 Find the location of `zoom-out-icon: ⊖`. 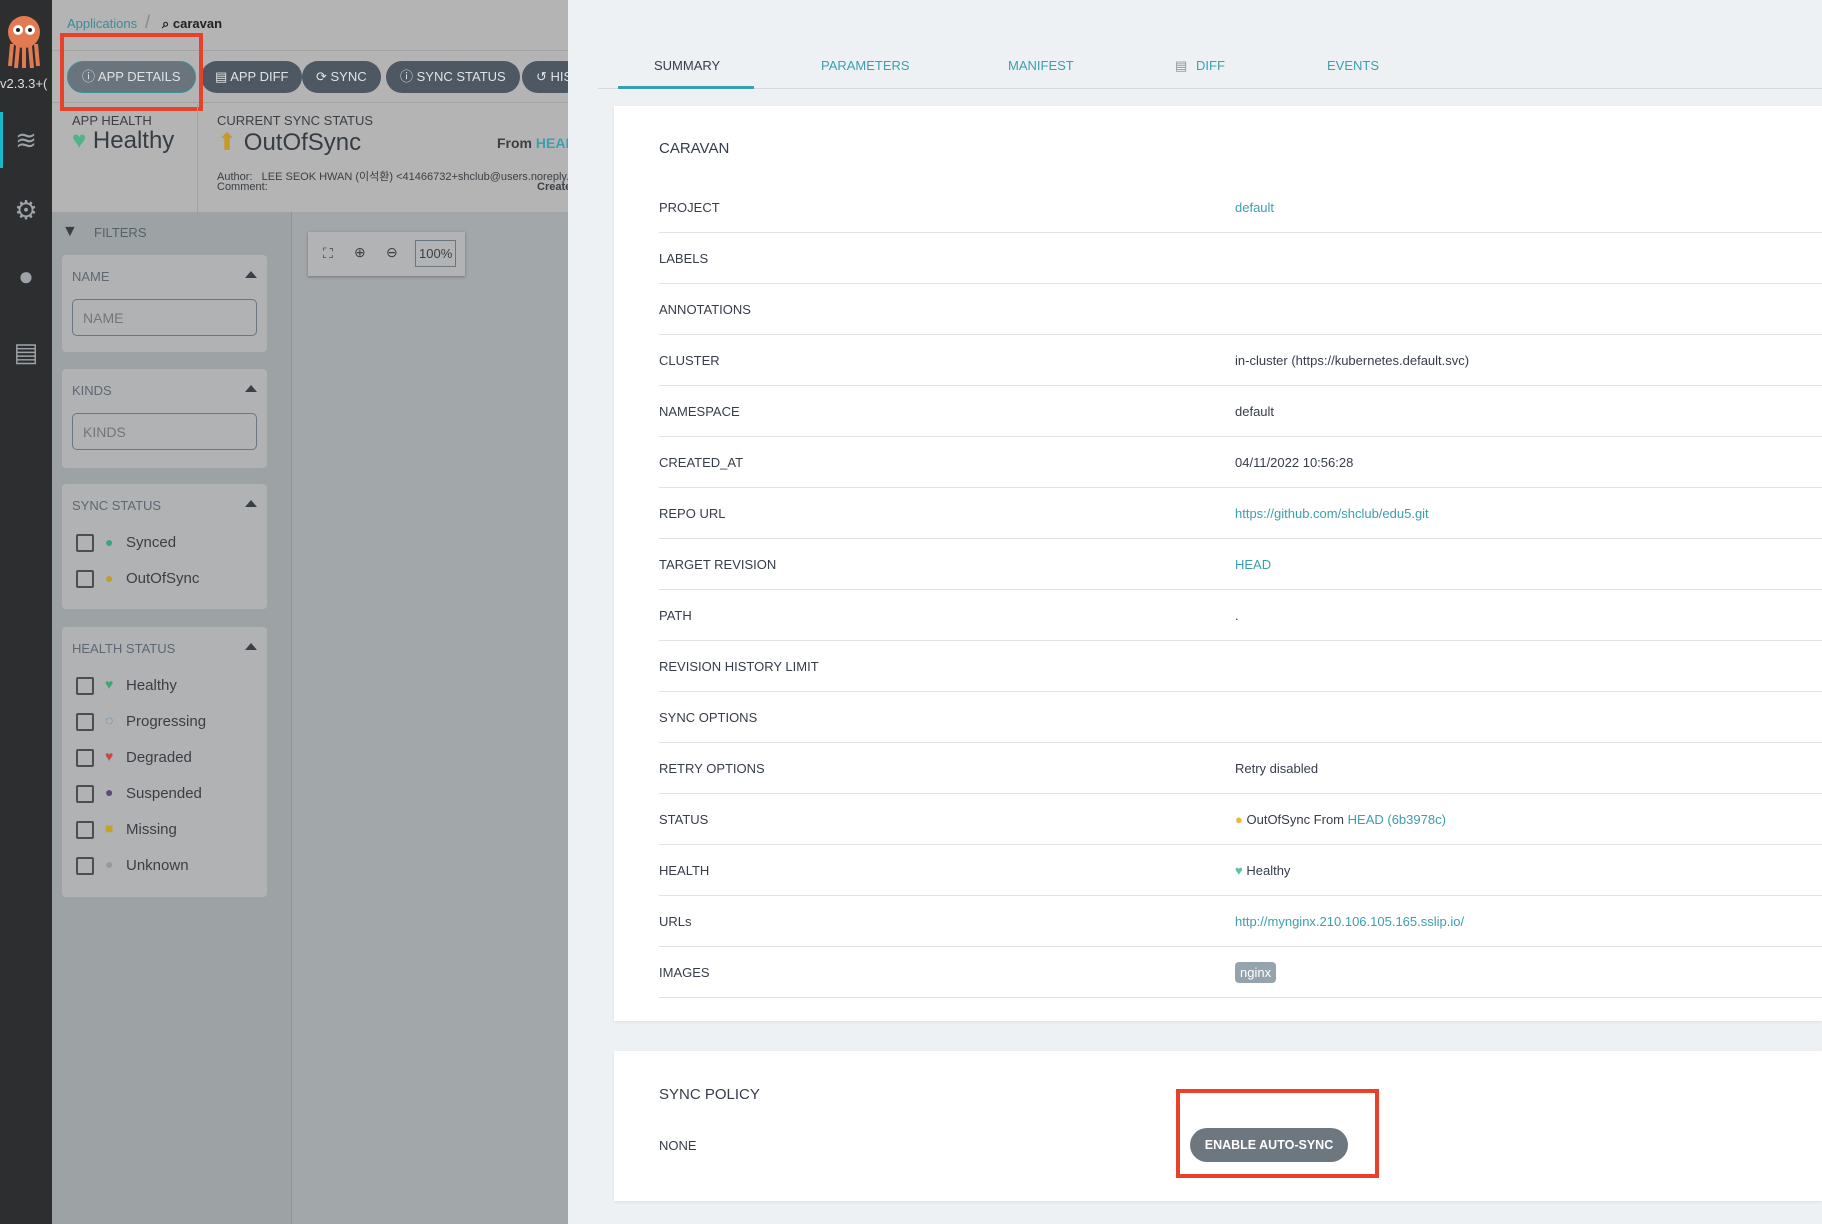

zoom-out-icon: ⊖ is located at coordinates (392, 252).